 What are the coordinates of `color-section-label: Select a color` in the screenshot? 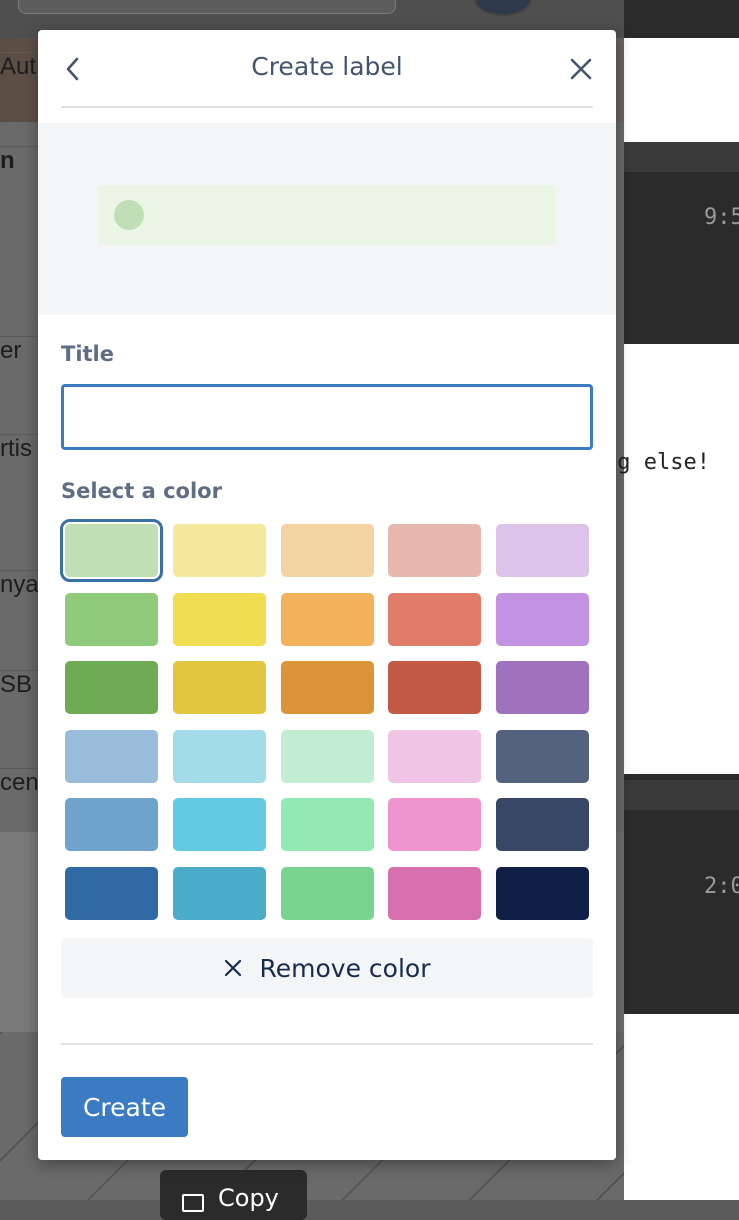 It's located at (141, 491).